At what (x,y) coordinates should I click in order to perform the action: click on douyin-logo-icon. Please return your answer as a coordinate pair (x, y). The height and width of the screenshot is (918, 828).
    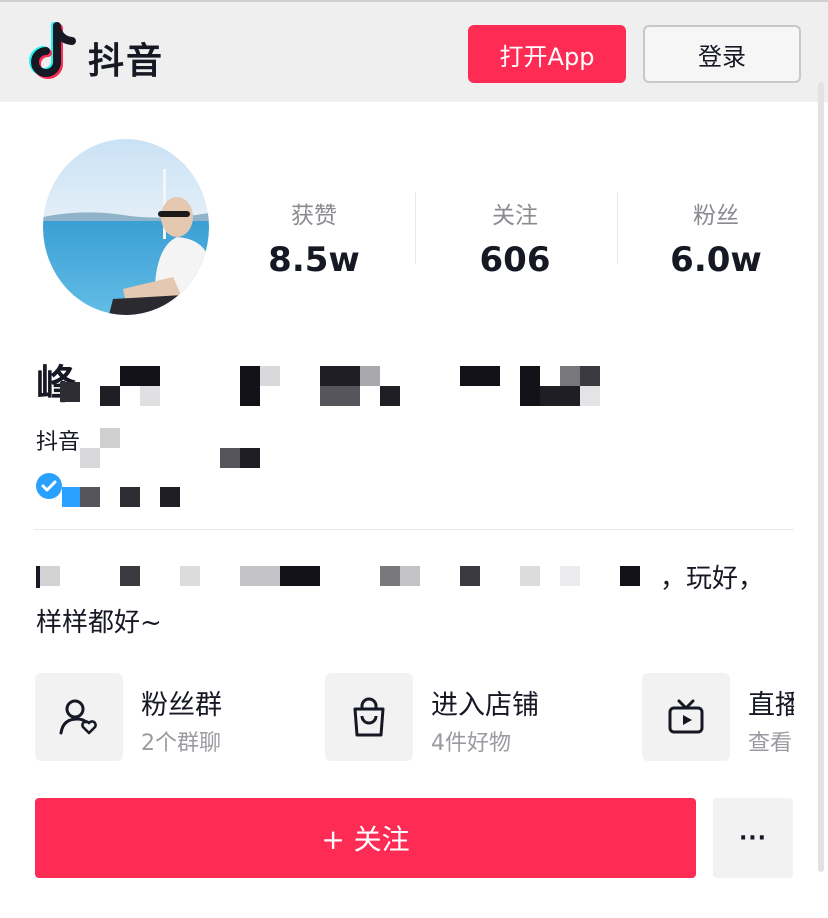
    Looking at the image, I should click on (53, 53).